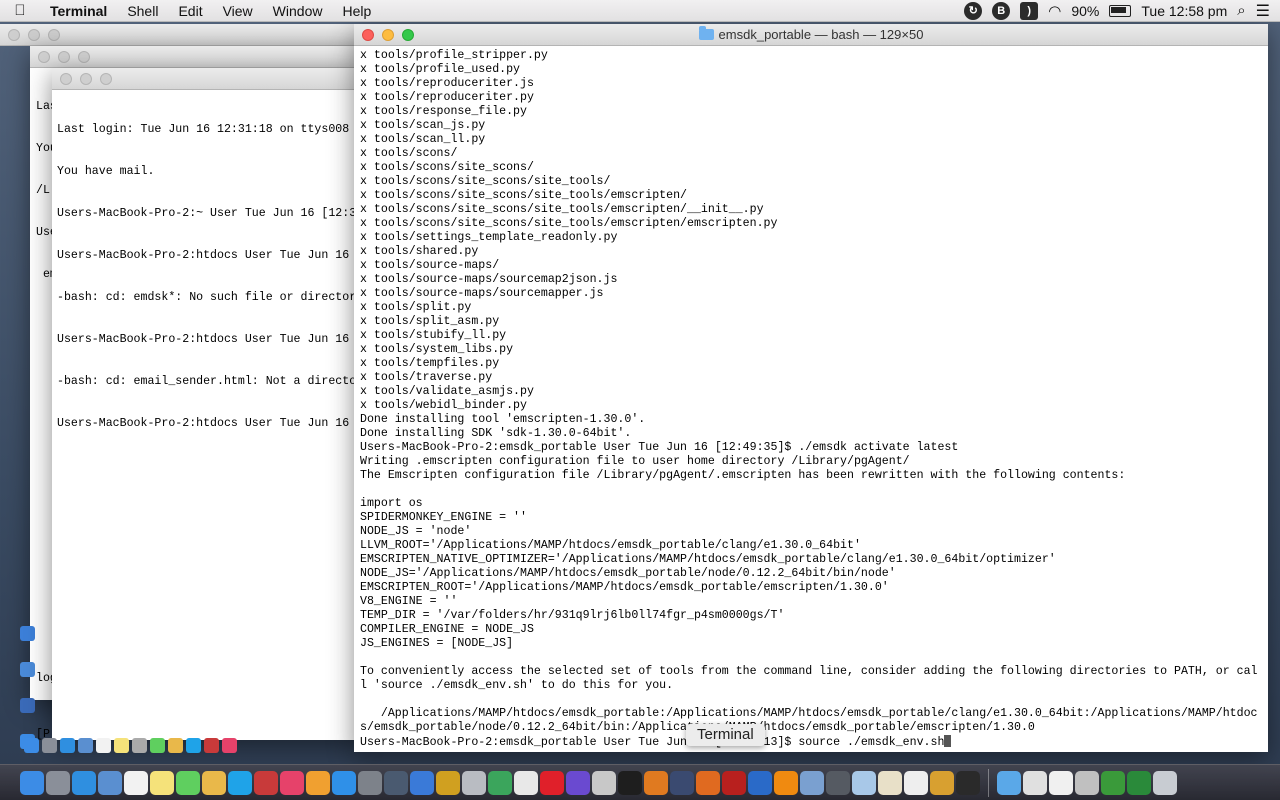 This screenshot has width=1280, height=800. Describe the element at coordinates (188, 782) in the screenshot. I see `messages-icon` at that location.